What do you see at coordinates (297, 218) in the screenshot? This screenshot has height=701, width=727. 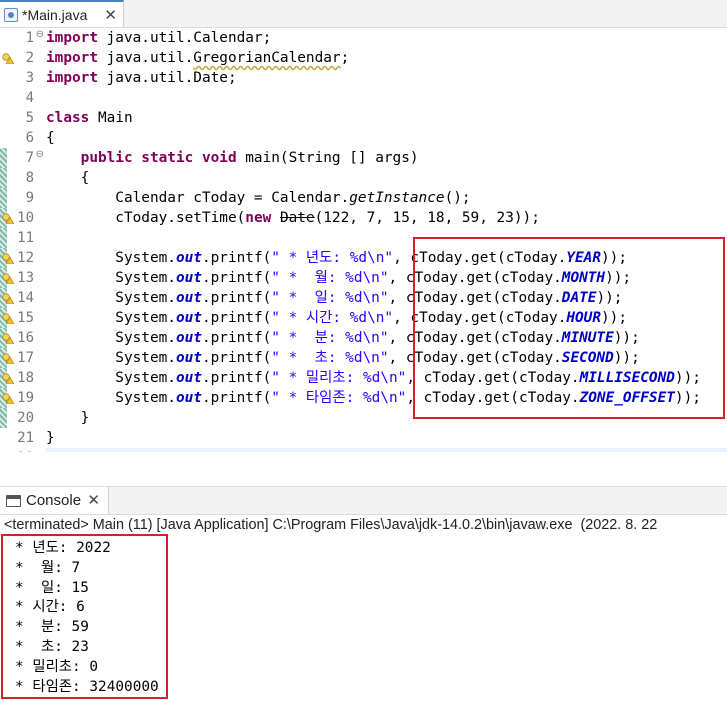 I see `code-token: Date` at bounding box center [297, 218].